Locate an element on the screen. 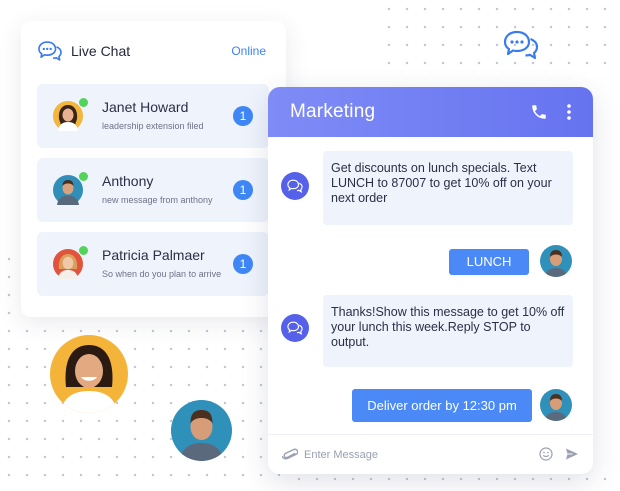 The width and height of the screenshot is (620, 491). chat-title: Marketing is located at coordinates (333, 111).